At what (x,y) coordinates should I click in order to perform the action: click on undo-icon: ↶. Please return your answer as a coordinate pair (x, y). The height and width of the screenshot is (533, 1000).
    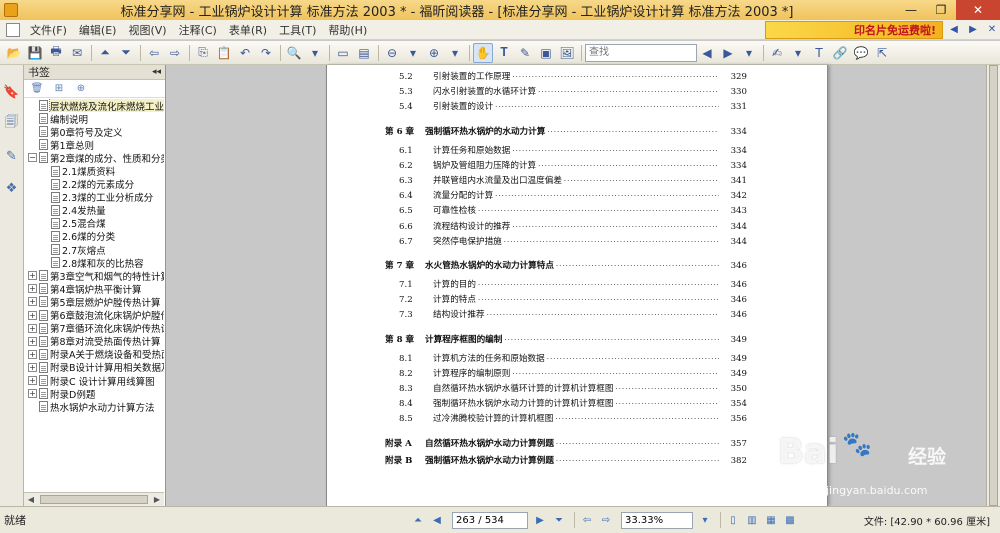
    Looking at the image, I should click on (245, 53).